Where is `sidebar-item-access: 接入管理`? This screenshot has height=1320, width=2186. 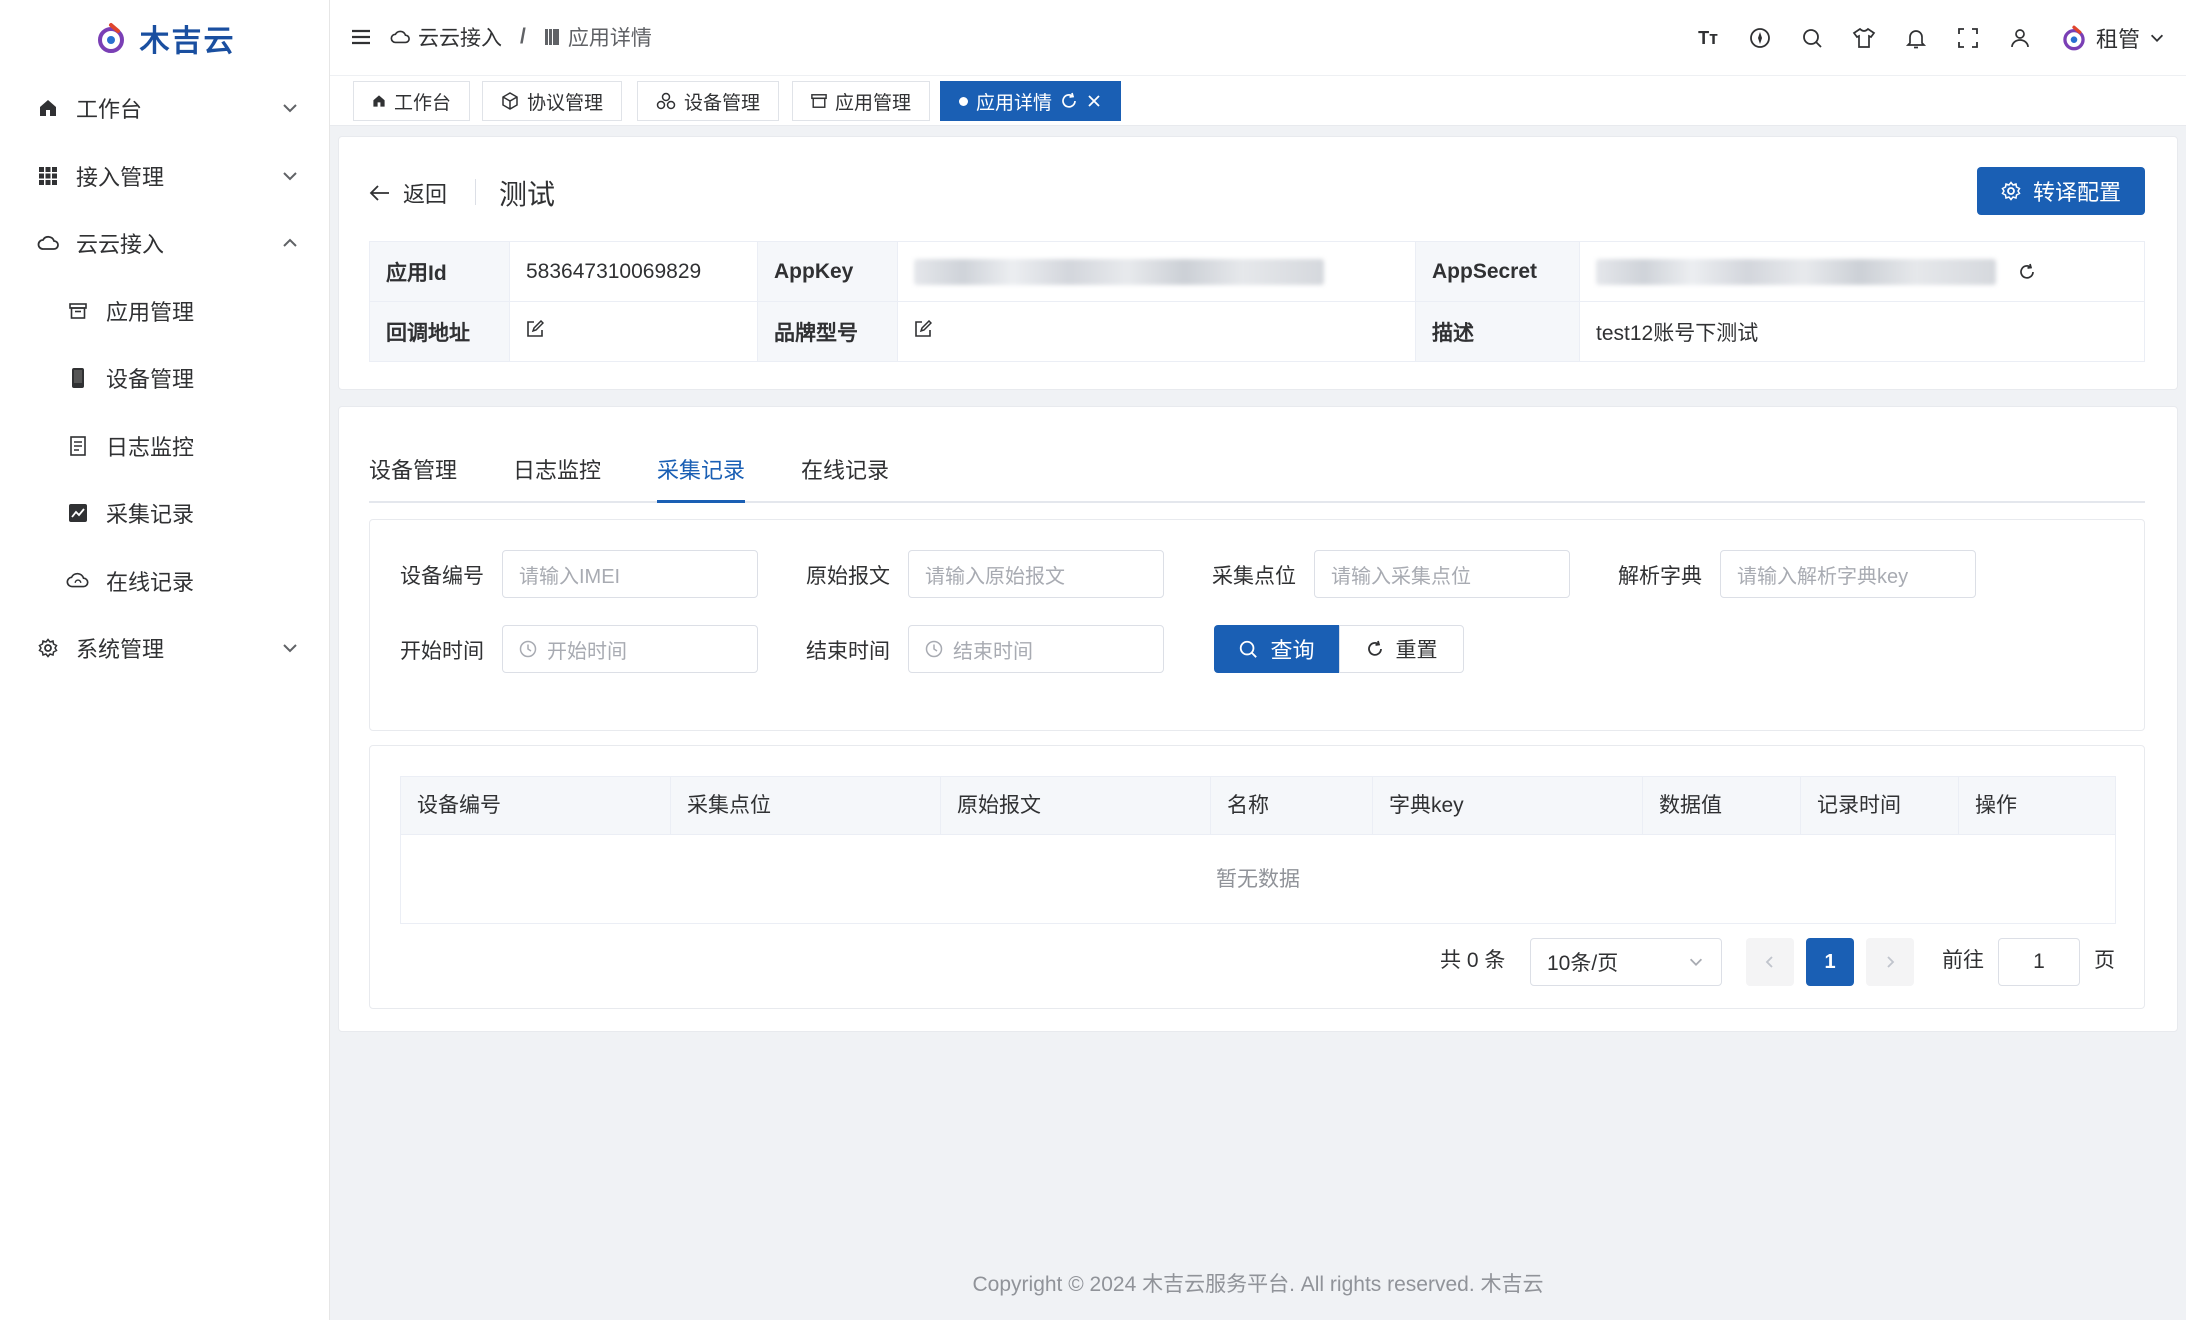
sidebar-item-access: 接入管理 is located at coordinates (165, 176).